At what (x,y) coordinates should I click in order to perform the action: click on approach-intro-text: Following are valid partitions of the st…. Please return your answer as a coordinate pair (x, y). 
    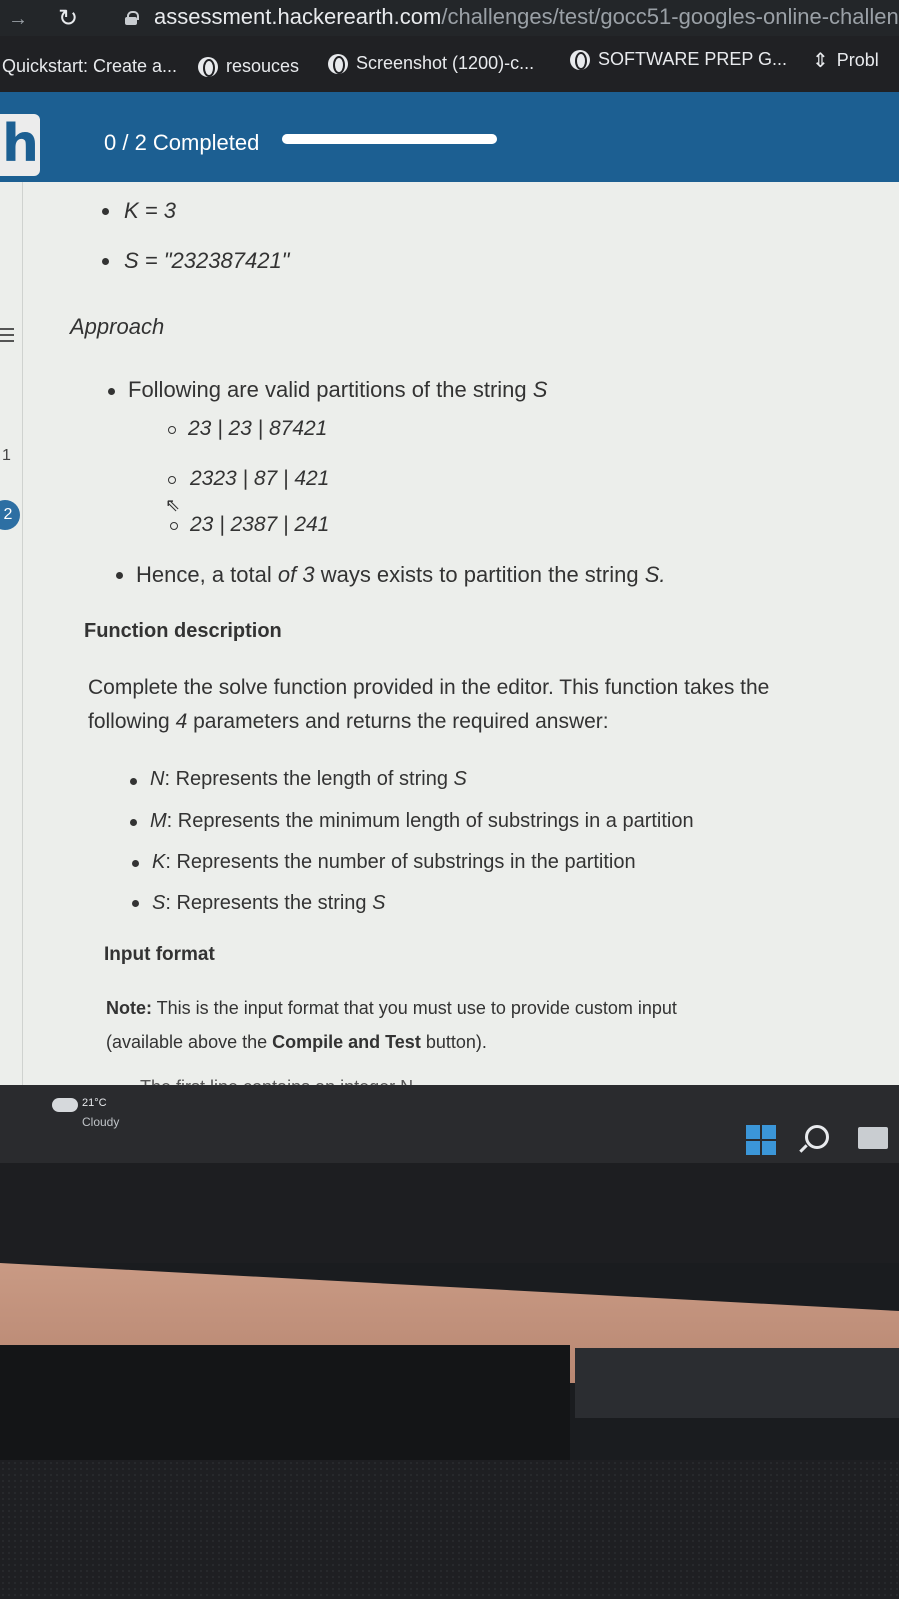
    Looking at the image, I should click on (330, 389).